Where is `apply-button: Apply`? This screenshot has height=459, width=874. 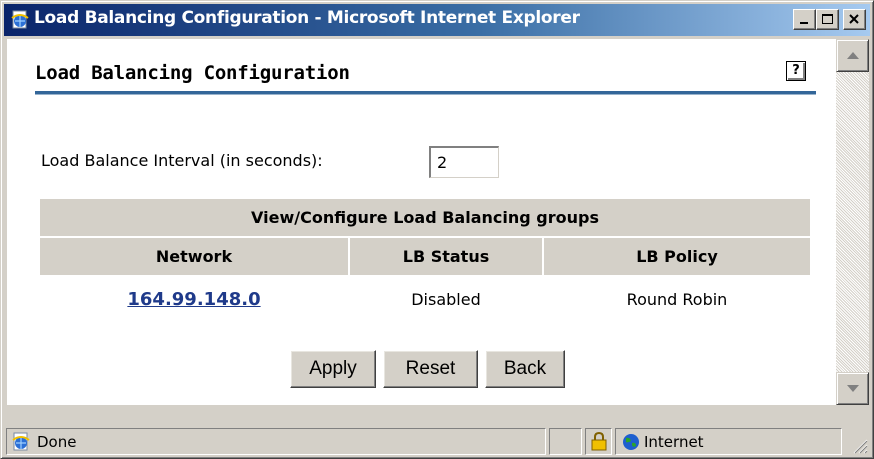 apply-button: Apply is located at coordinates (333, 369).